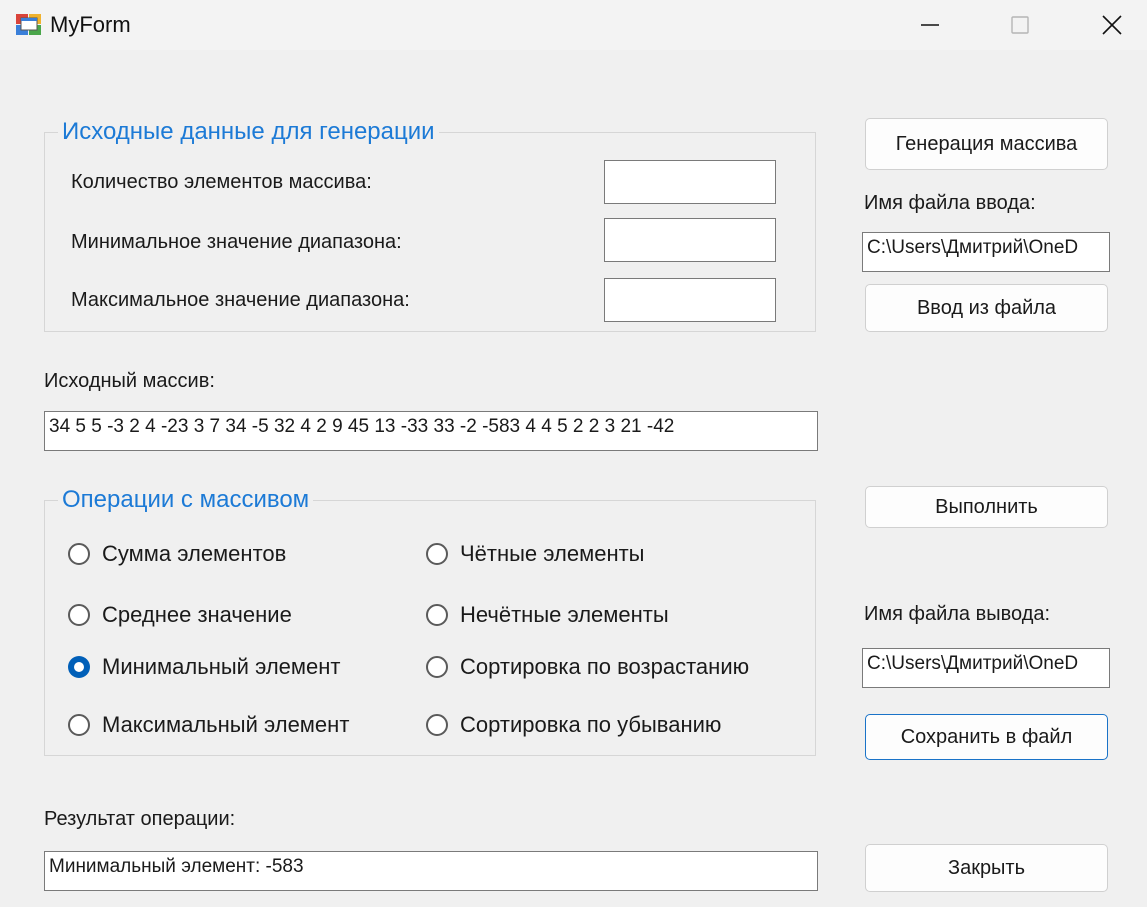 This screenshot has height=907, width=1147. I want to click on radio-odd: Нечётные элементы, so click(547, 615).